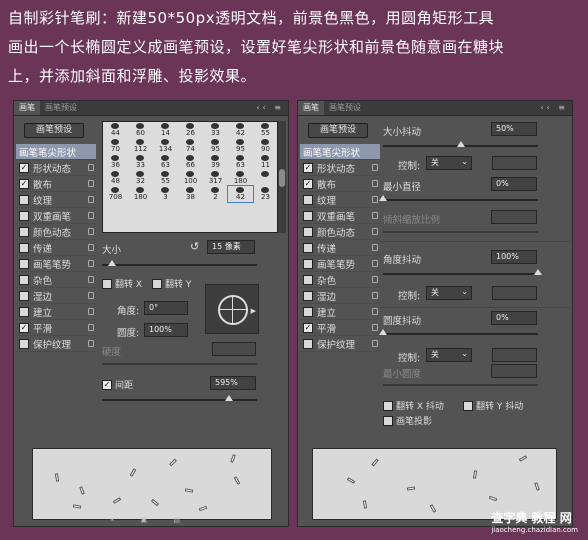 The image size is (588, 540). What do you see at coordinates (115, 146) in the screenshot?
I see `brush-tip: 70` at bounding box center [115, 146].